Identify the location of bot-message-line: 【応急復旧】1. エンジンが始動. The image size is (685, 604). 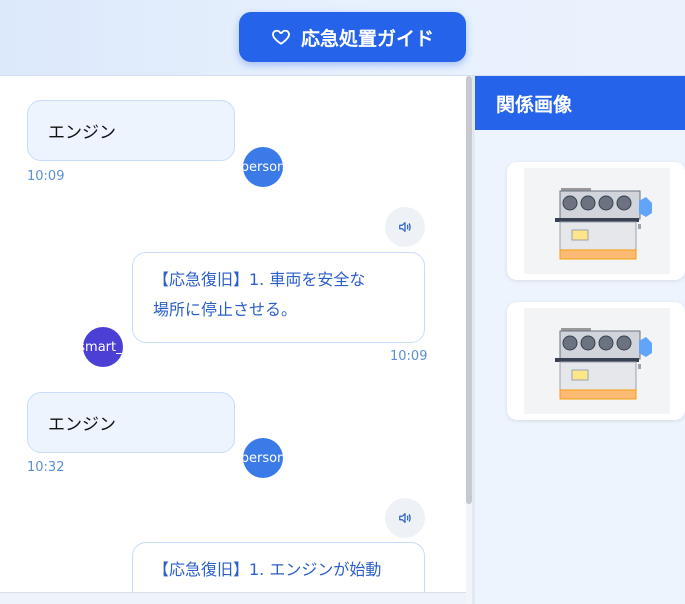
(267, 569).